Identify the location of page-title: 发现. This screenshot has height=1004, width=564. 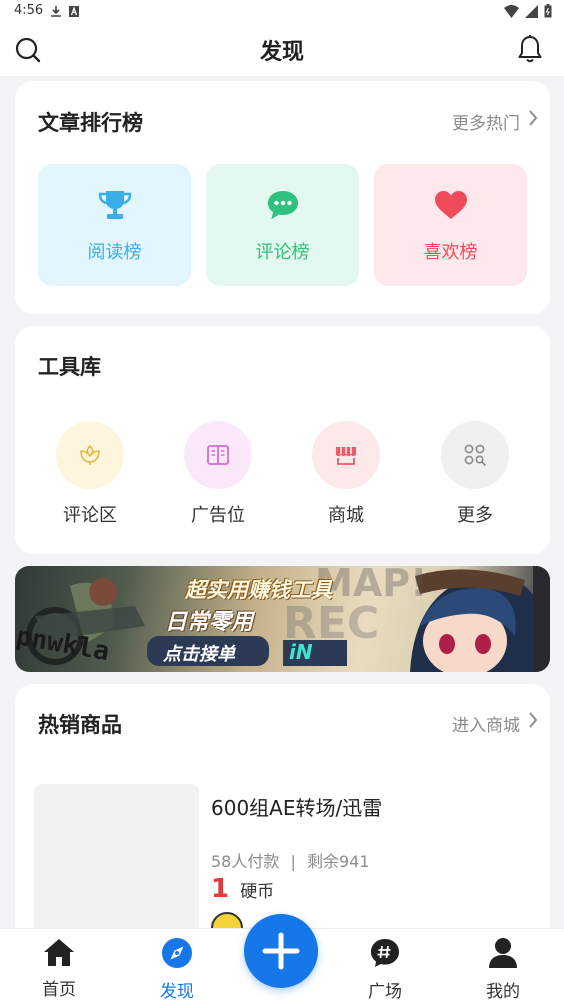
(281, 52).